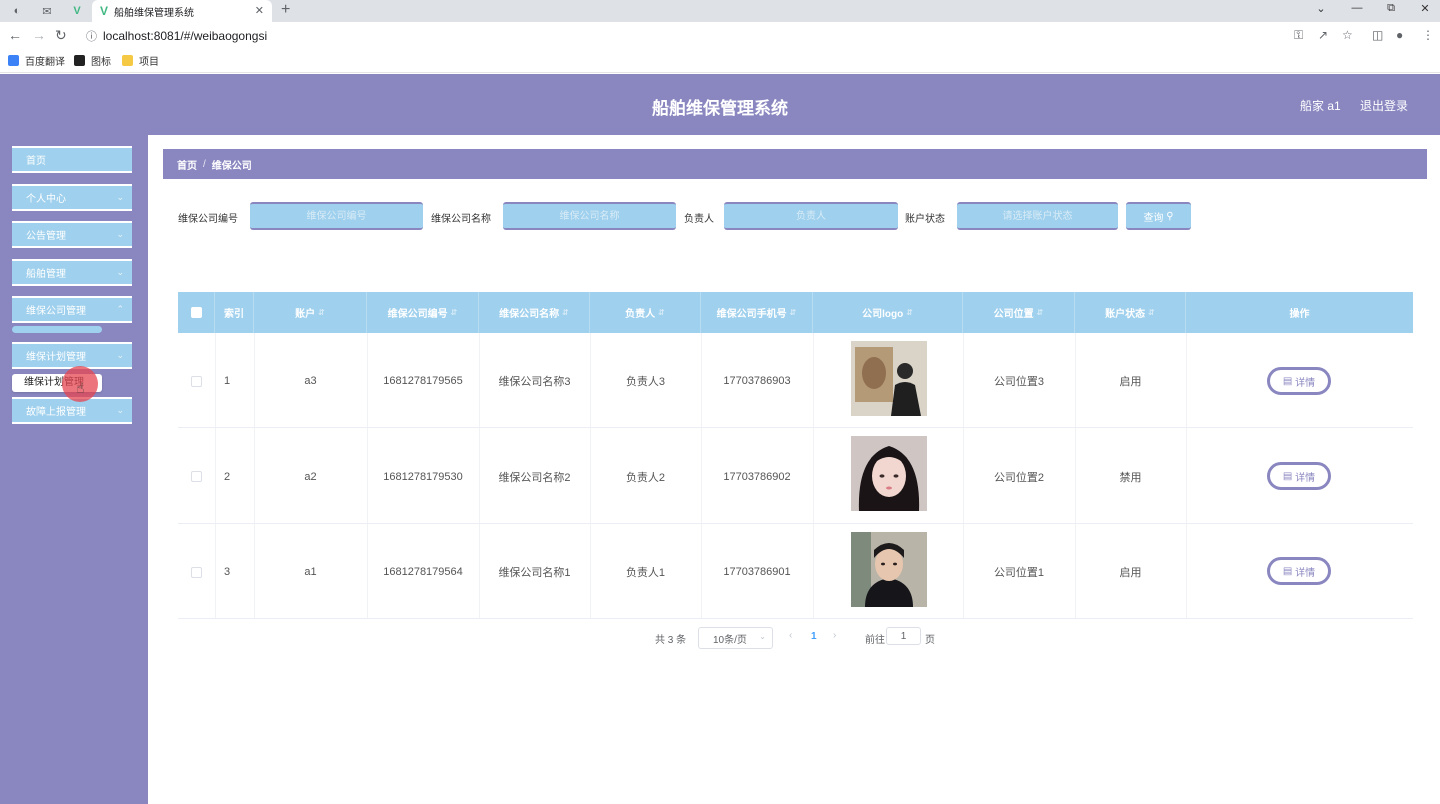  What do you see at coordinates (285, 10) in the screenshot?
I see `new-tab-icon: +` at bounding box center [285, 10].